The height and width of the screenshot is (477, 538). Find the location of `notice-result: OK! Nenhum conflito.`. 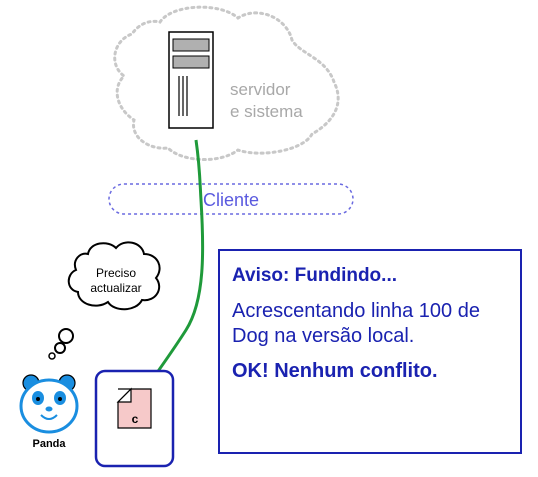

notice-result: OK! Nenhum conflito. is located at coordinates (335, 371).